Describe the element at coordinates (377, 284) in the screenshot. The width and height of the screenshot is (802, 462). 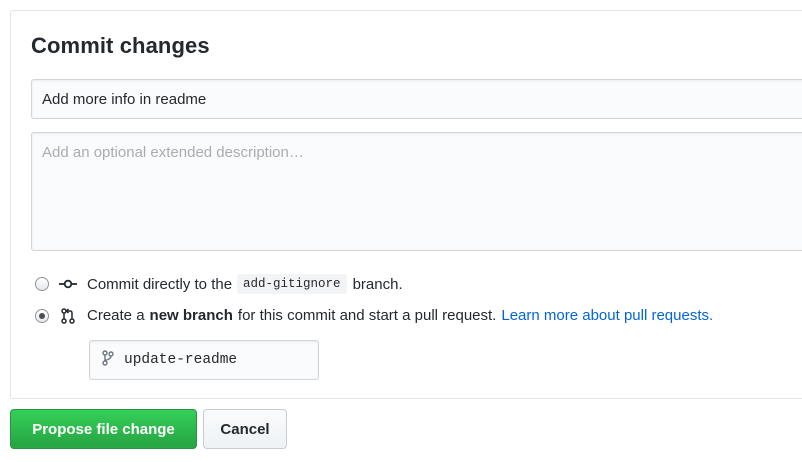
I see `commit-direct-suffix: branch.` at that location.